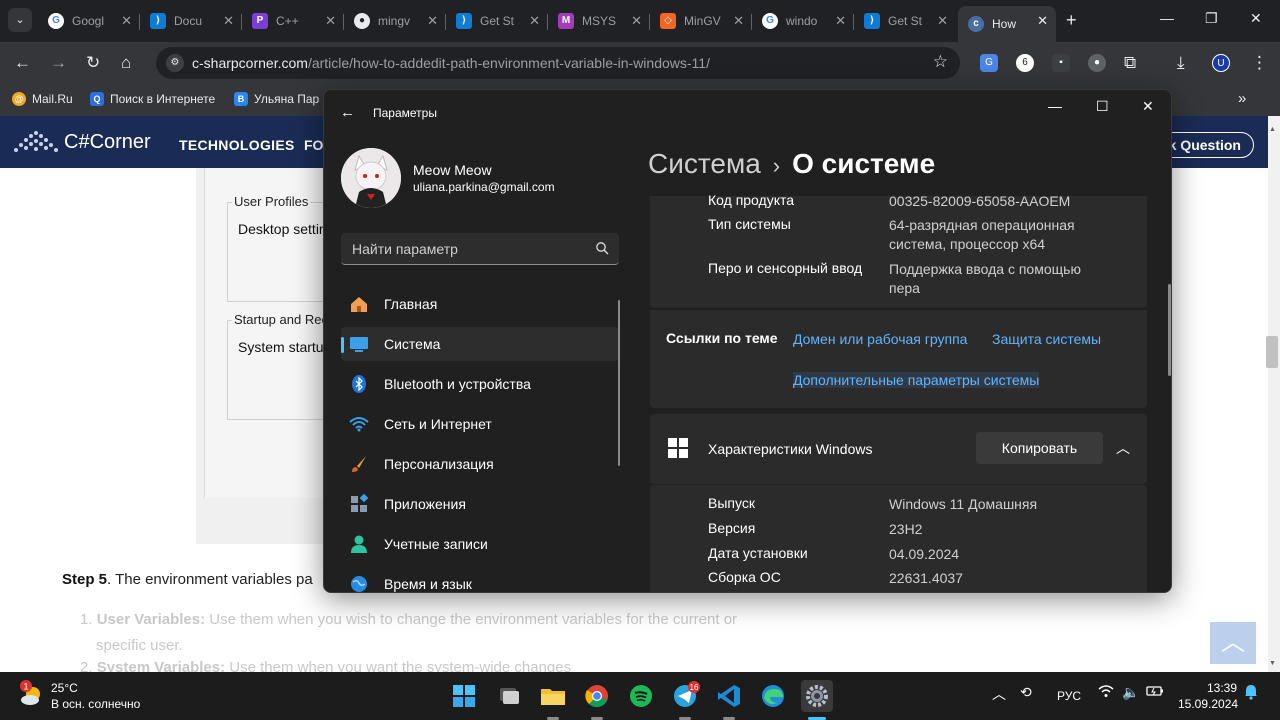  Describe the element at coordinates (32, 694) in the screenshot. I see `weather-icon: 1` at that location.